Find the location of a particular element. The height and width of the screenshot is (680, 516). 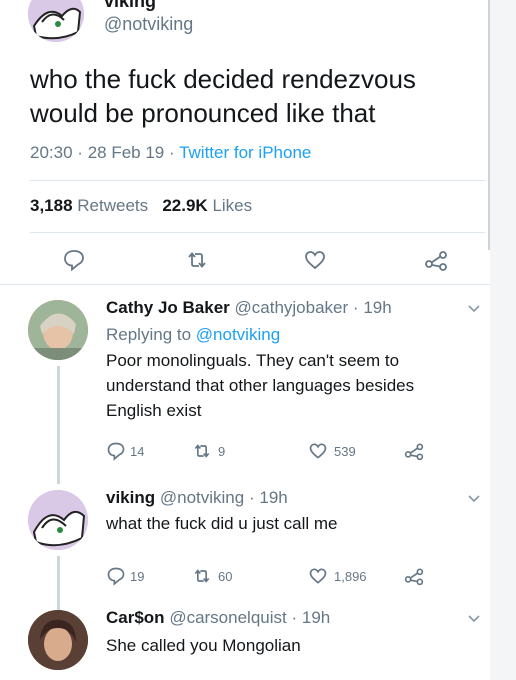

tweet-date: 28 Feb 19 is located at coordinates (126, 152).